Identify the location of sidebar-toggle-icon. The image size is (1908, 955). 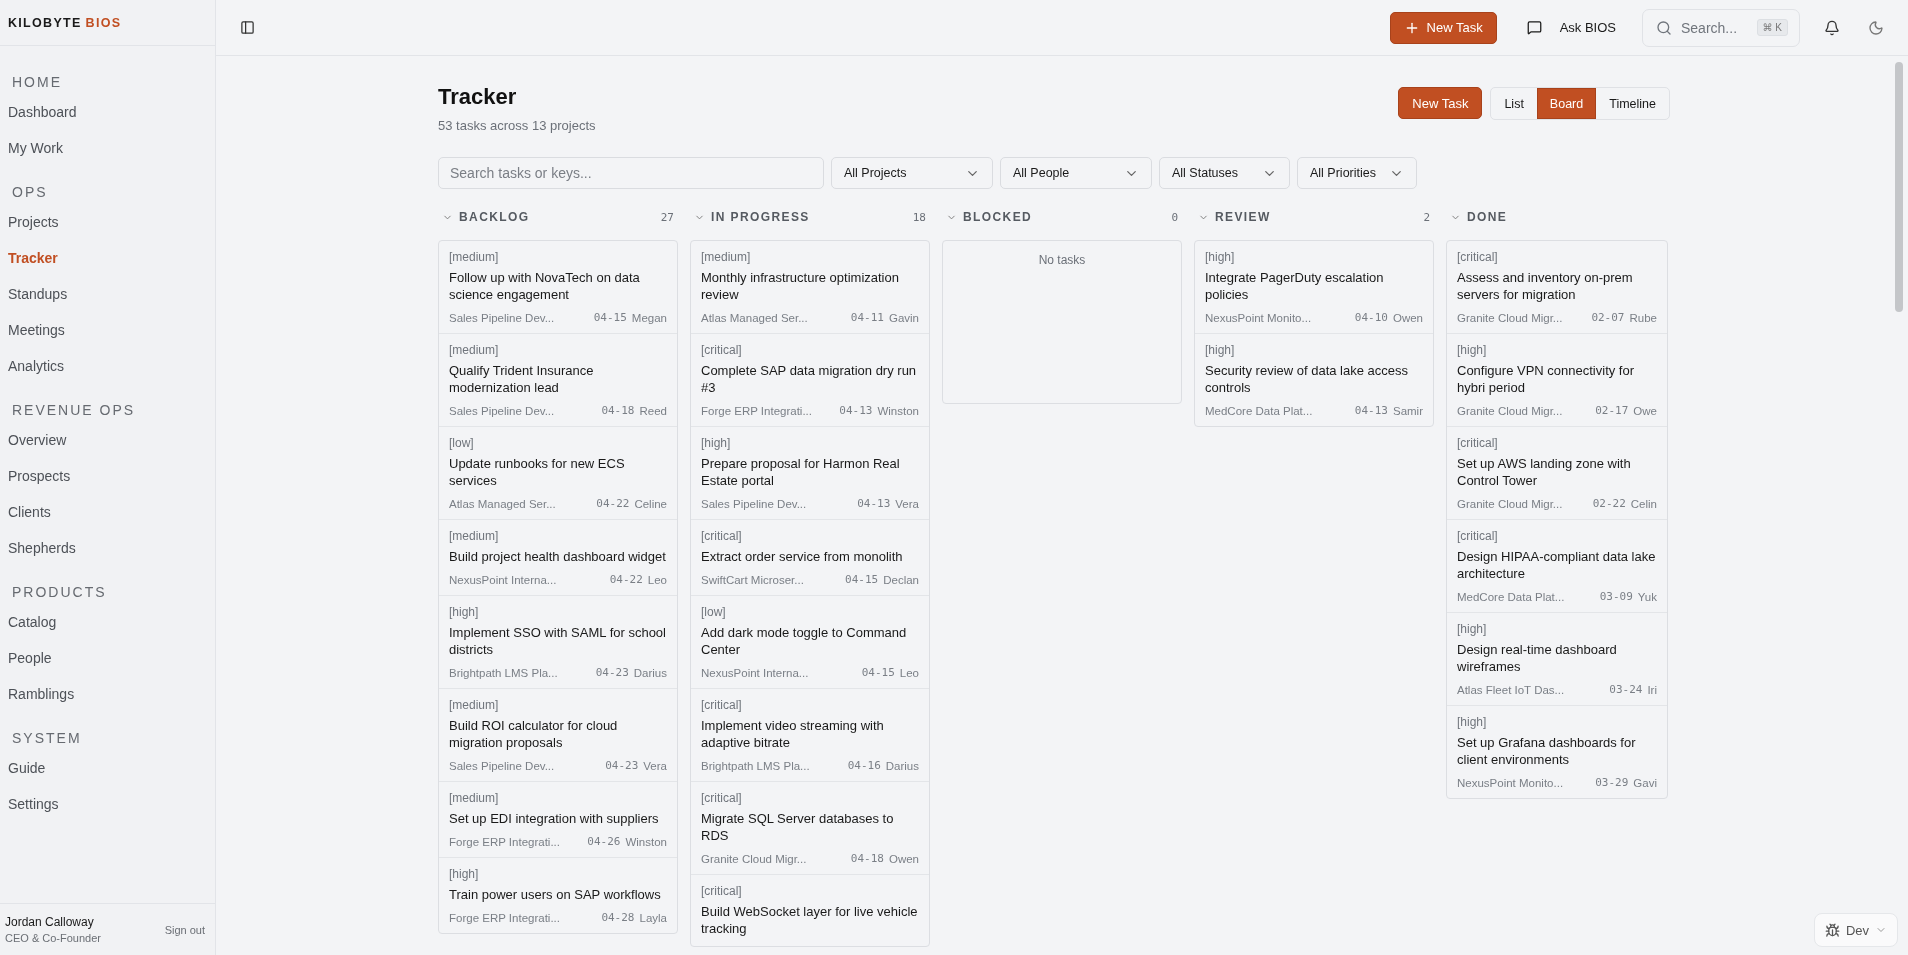
(247, 27).